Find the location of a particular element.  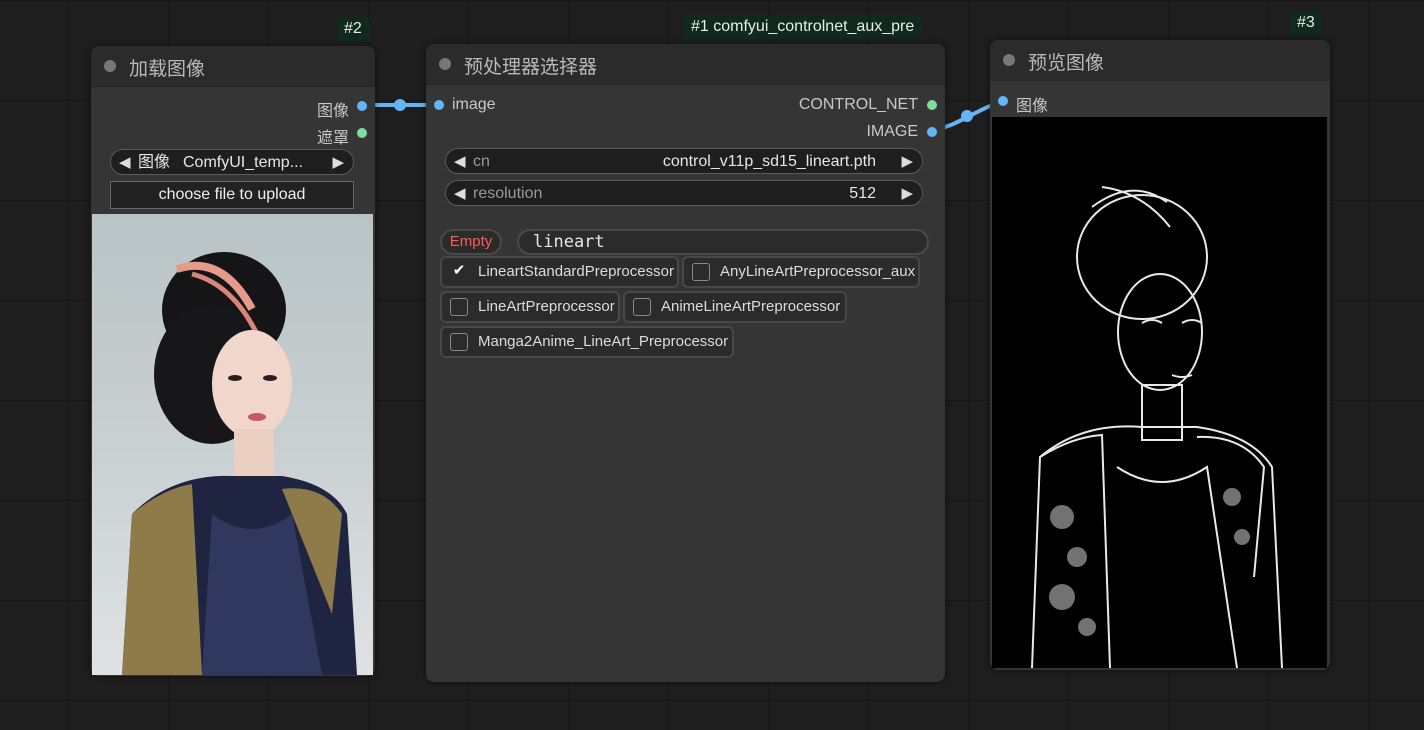

node-title: 预览图像 is located at coordinates (1066, 63).